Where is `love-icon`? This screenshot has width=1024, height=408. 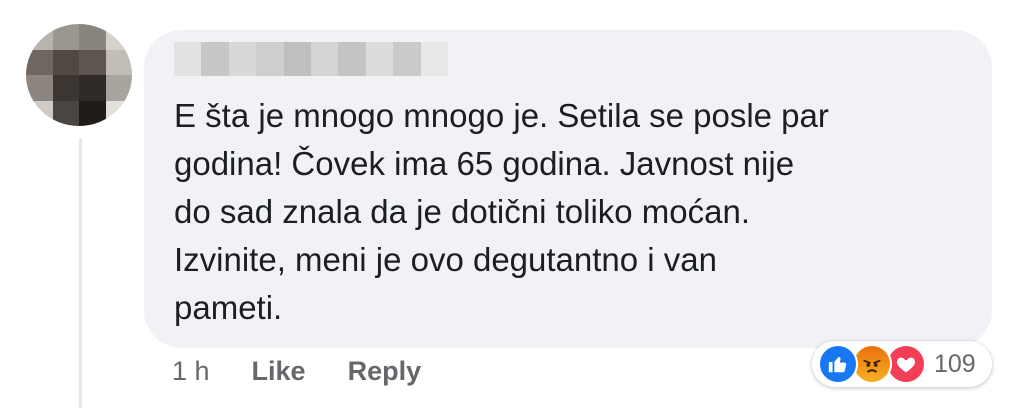 love-icon is located at coordinates (906, 364).